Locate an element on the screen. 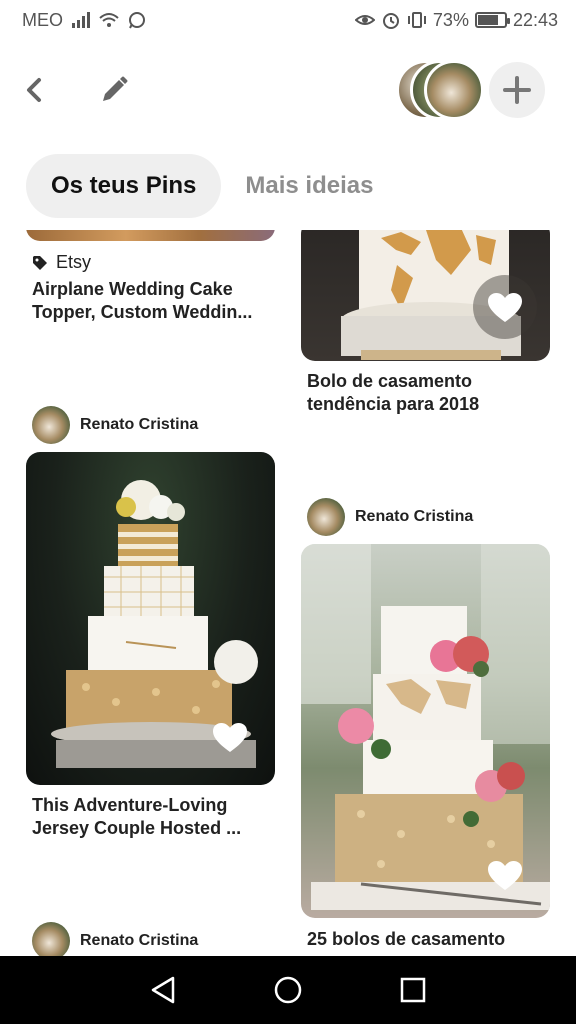  pin-title-line: Bolo de casamento is located at coordinates (390, 381).